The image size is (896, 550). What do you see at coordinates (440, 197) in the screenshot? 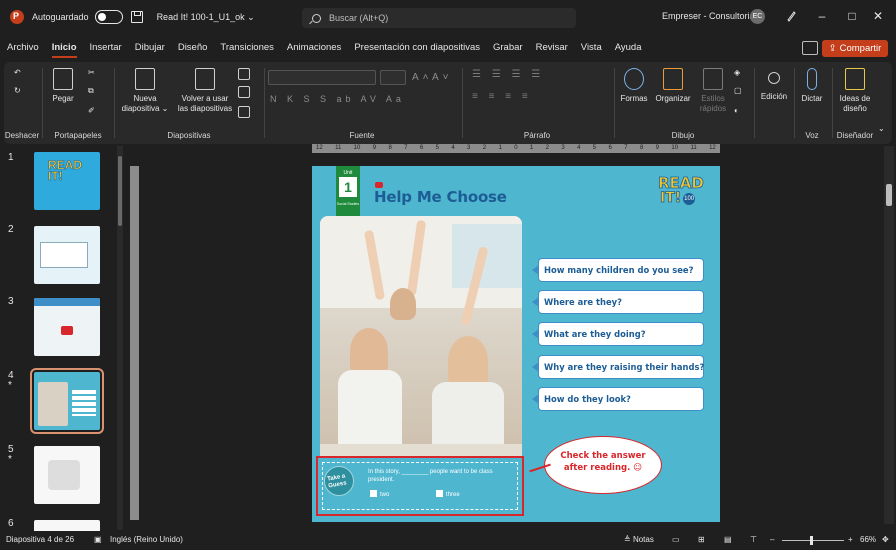
I see `slide-title: Help Me Choose` at bounding box center [440, 197].